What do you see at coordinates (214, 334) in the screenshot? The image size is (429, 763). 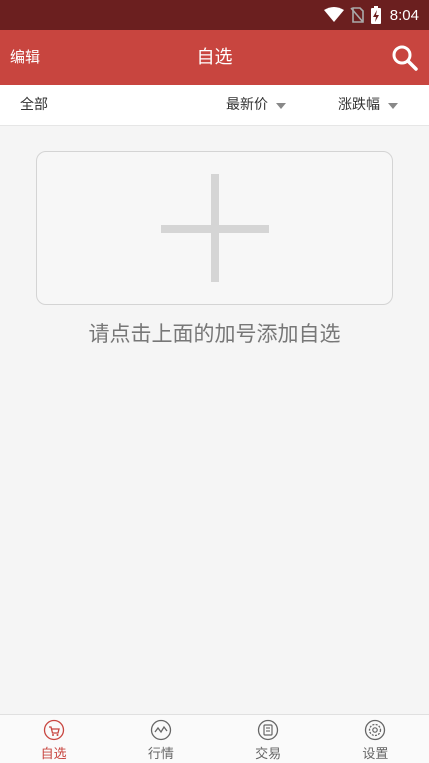 I see `empty-hint: 请点击上面的加号添加自选` at bounding box center [214, 334].